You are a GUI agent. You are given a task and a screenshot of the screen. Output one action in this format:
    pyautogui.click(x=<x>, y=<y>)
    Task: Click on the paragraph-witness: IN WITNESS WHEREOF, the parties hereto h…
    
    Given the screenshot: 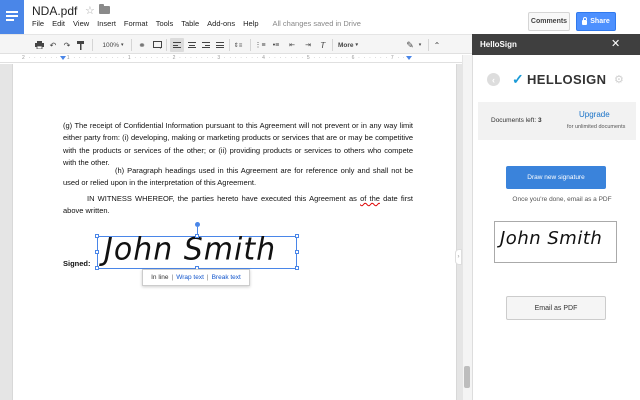 What is the action you would take?
    pyautogui.click(x=238, y=205)
    